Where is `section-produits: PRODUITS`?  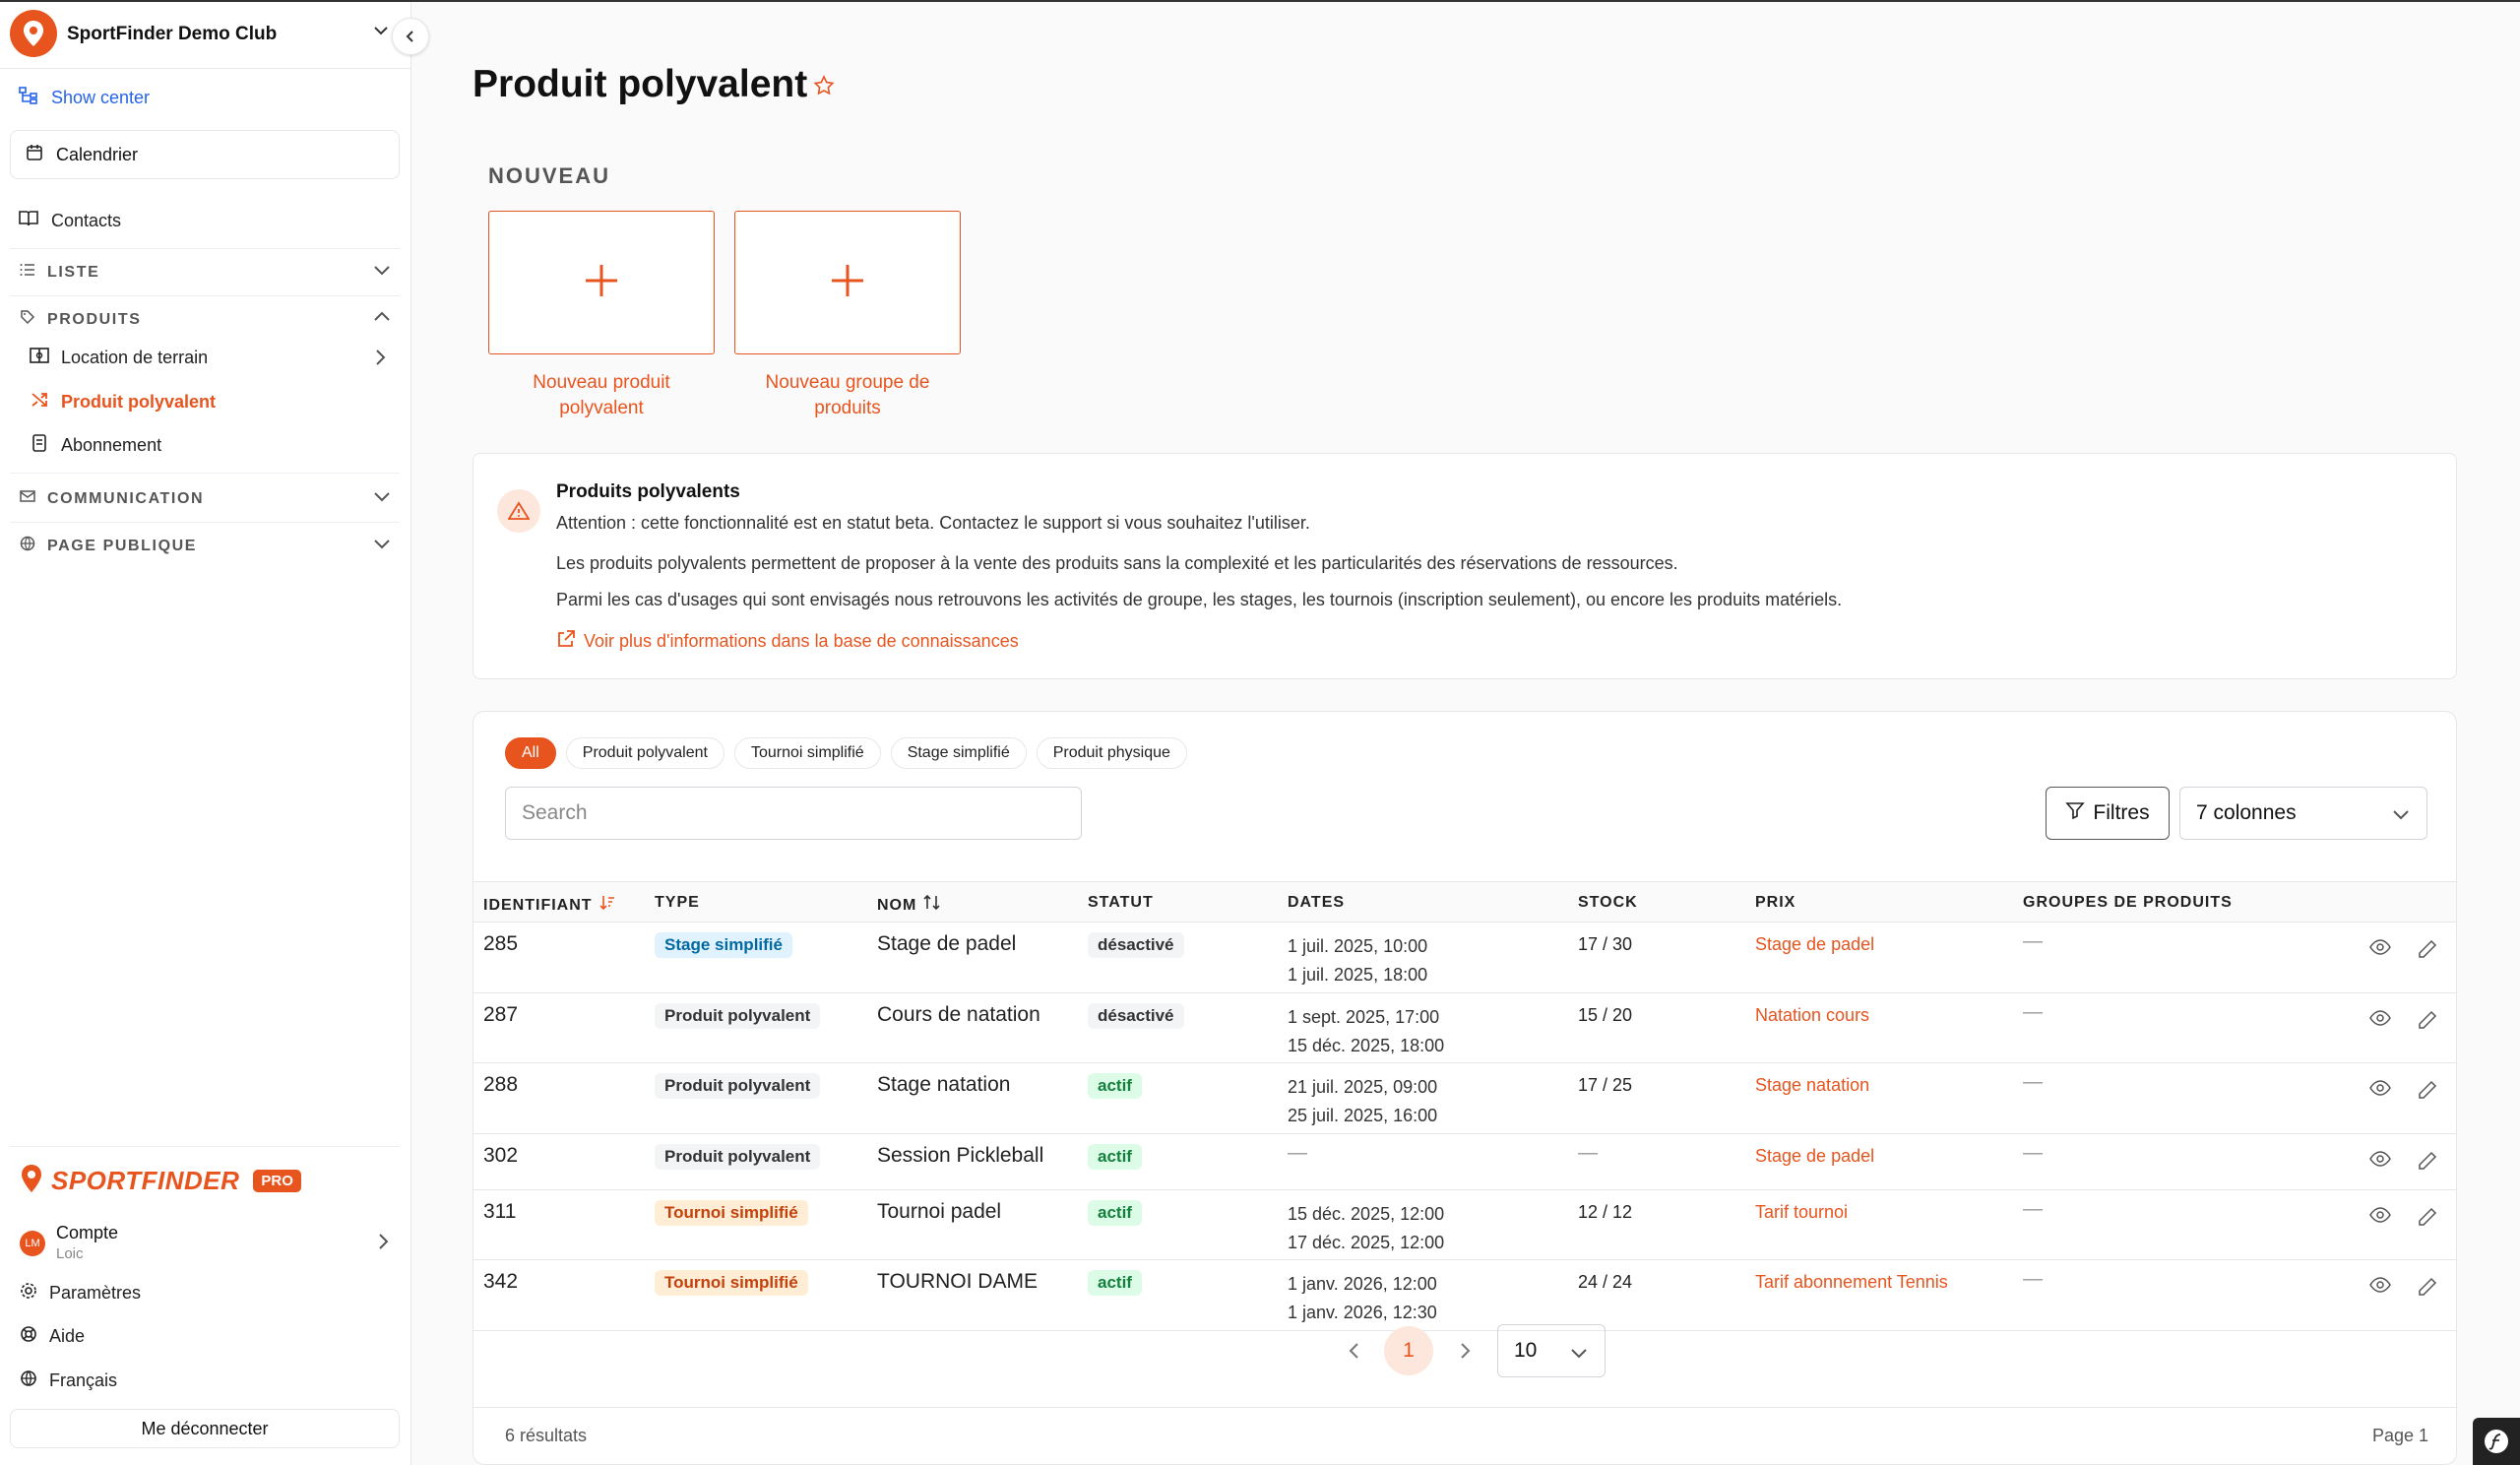
section-produits: PRODUITS is located at coordinates (207, 319).